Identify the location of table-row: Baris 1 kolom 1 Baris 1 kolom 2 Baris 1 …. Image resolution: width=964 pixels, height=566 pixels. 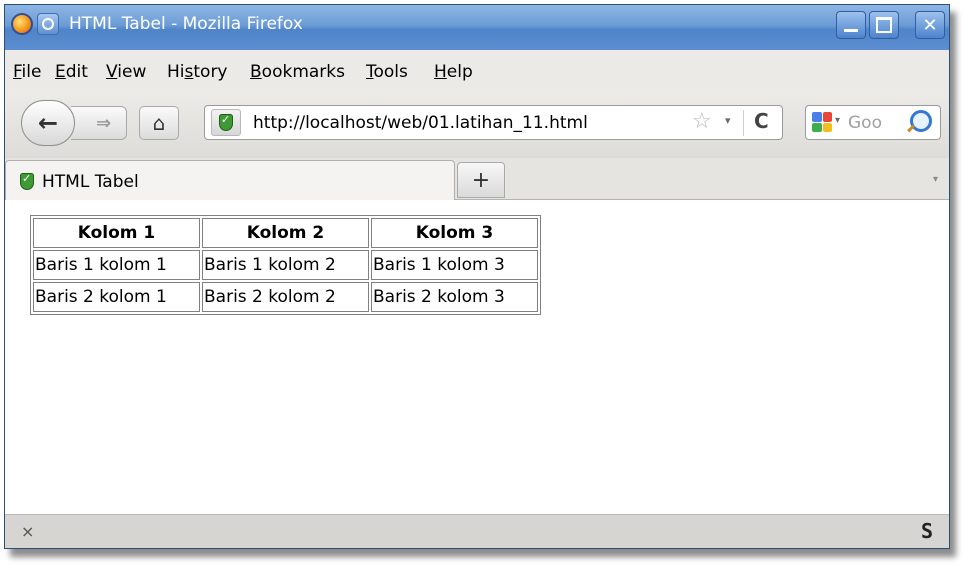
(285, 265).